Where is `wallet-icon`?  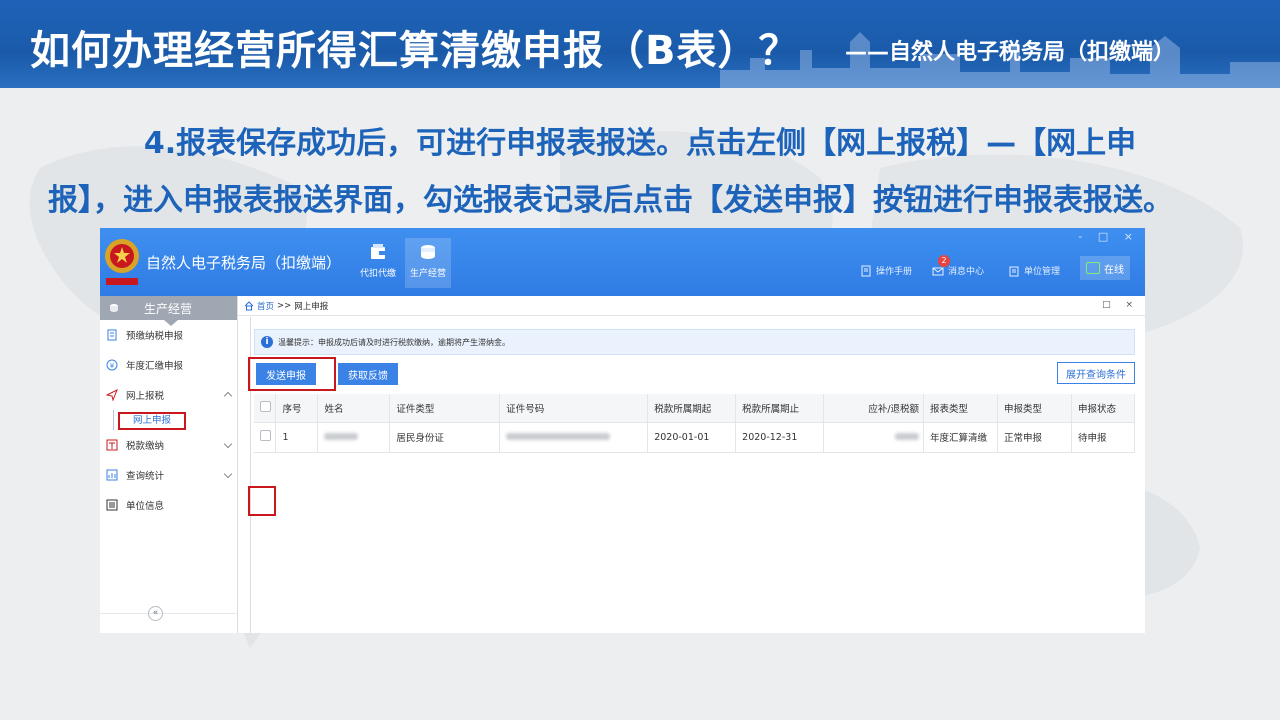
wallet-icon is located at coordinates (378, 251).